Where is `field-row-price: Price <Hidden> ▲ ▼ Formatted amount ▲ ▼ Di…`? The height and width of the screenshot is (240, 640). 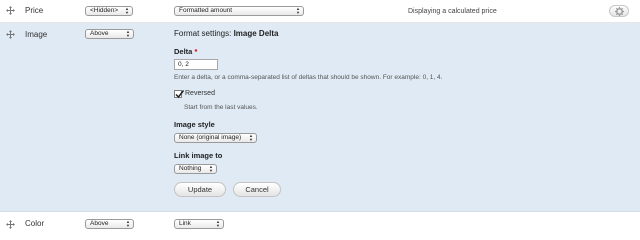 field-row-price: Price <Hidden> ▲ ▼ Formatted amount ▲ ▼ Di… is located at coordinates (320, 11).